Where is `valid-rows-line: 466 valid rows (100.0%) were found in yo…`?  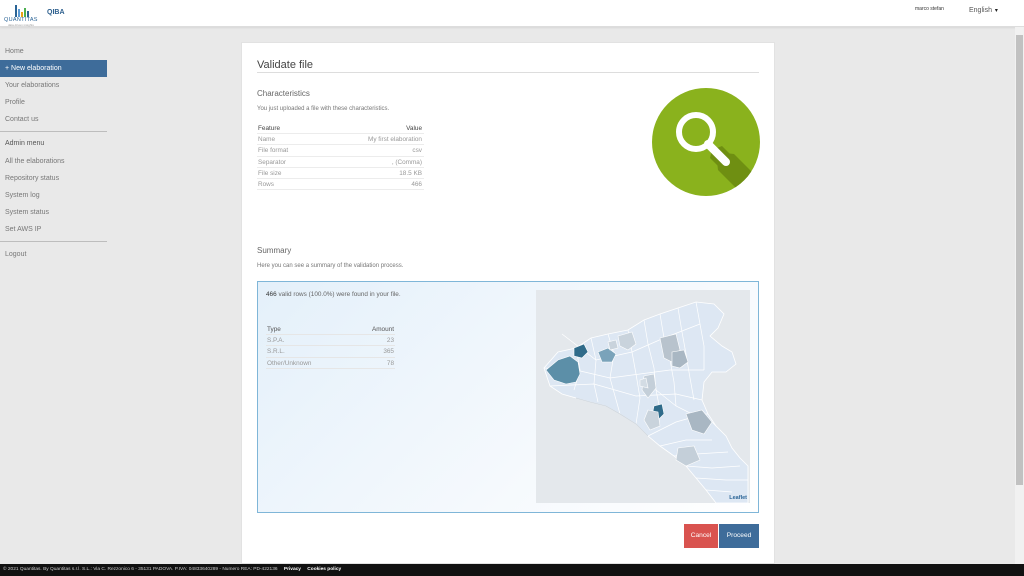 valid-rows-line: 466 valid rows (100.0%) were found in yo… is located at coordinates (333, 294).